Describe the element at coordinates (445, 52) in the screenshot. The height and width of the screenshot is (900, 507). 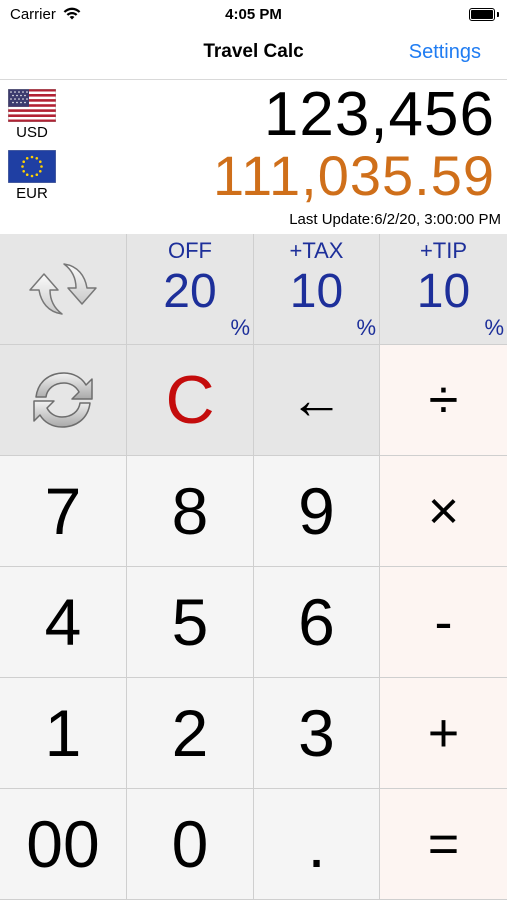
I see `settings-button: Settings` at that location.